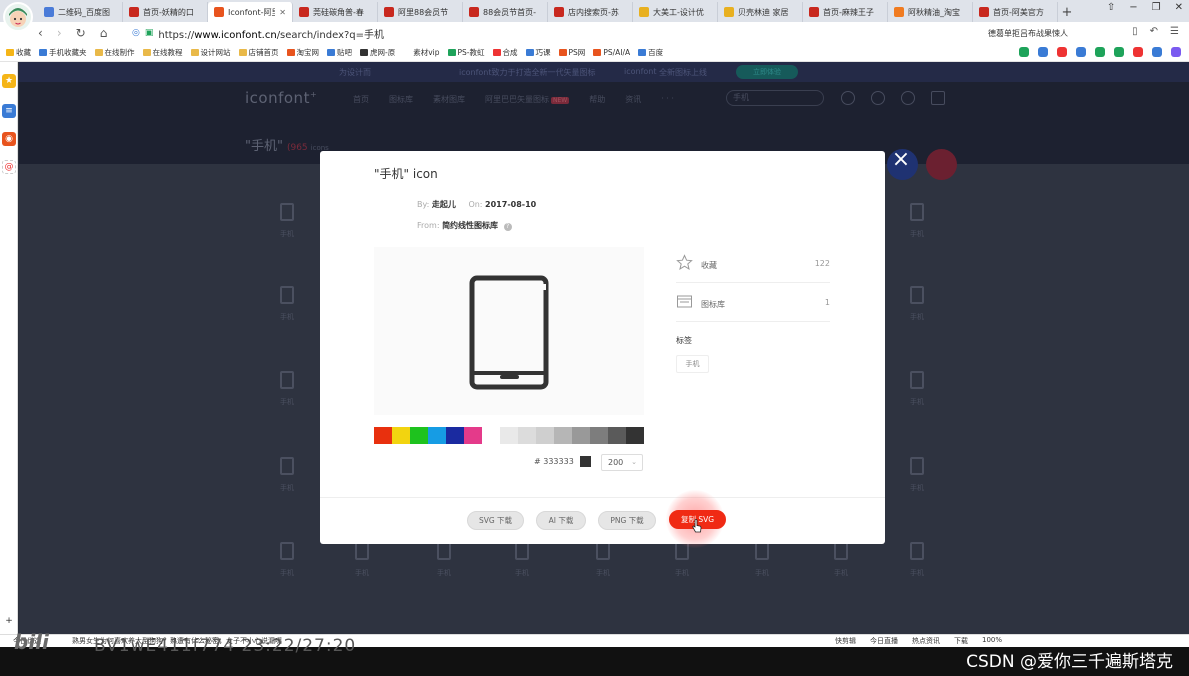 The height and width of the screenshot is (676, 1189). Describe the element at coordinates (938, 98) in the screenshot. I see `cart-icon` at that location.